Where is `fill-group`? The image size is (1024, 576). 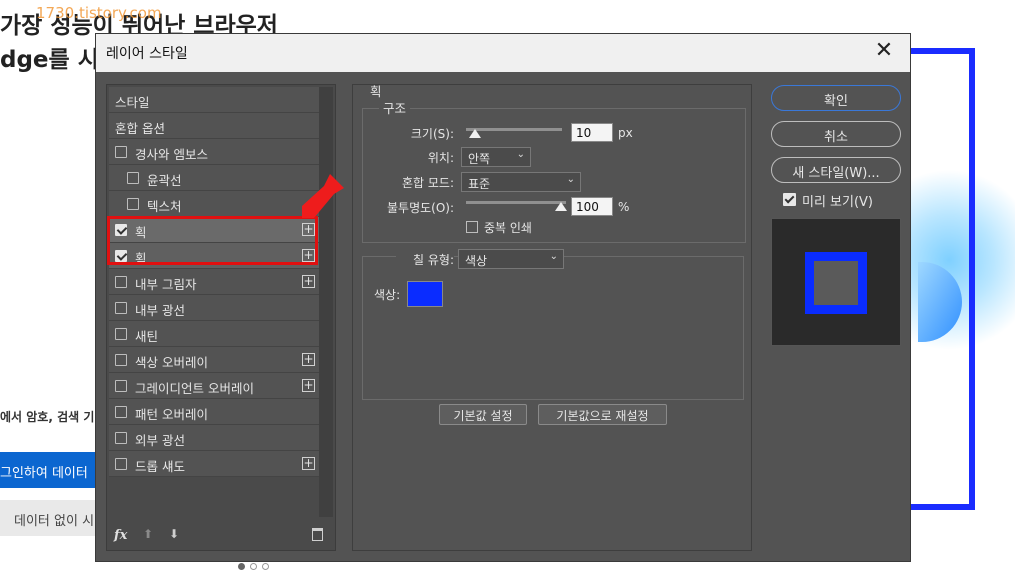
fill-group is located at coordinates (553, 328).